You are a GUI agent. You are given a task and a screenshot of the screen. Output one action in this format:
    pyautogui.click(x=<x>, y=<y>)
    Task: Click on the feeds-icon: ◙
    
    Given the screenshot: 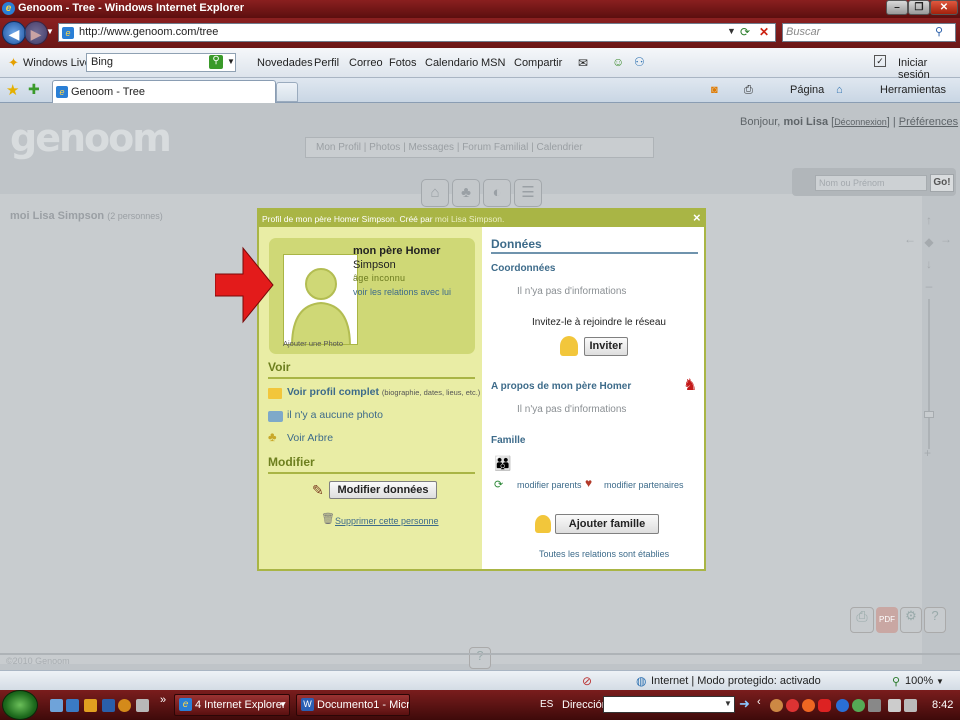 What is the action you would take?
    pyautogui.click(x=714, y=90)
    